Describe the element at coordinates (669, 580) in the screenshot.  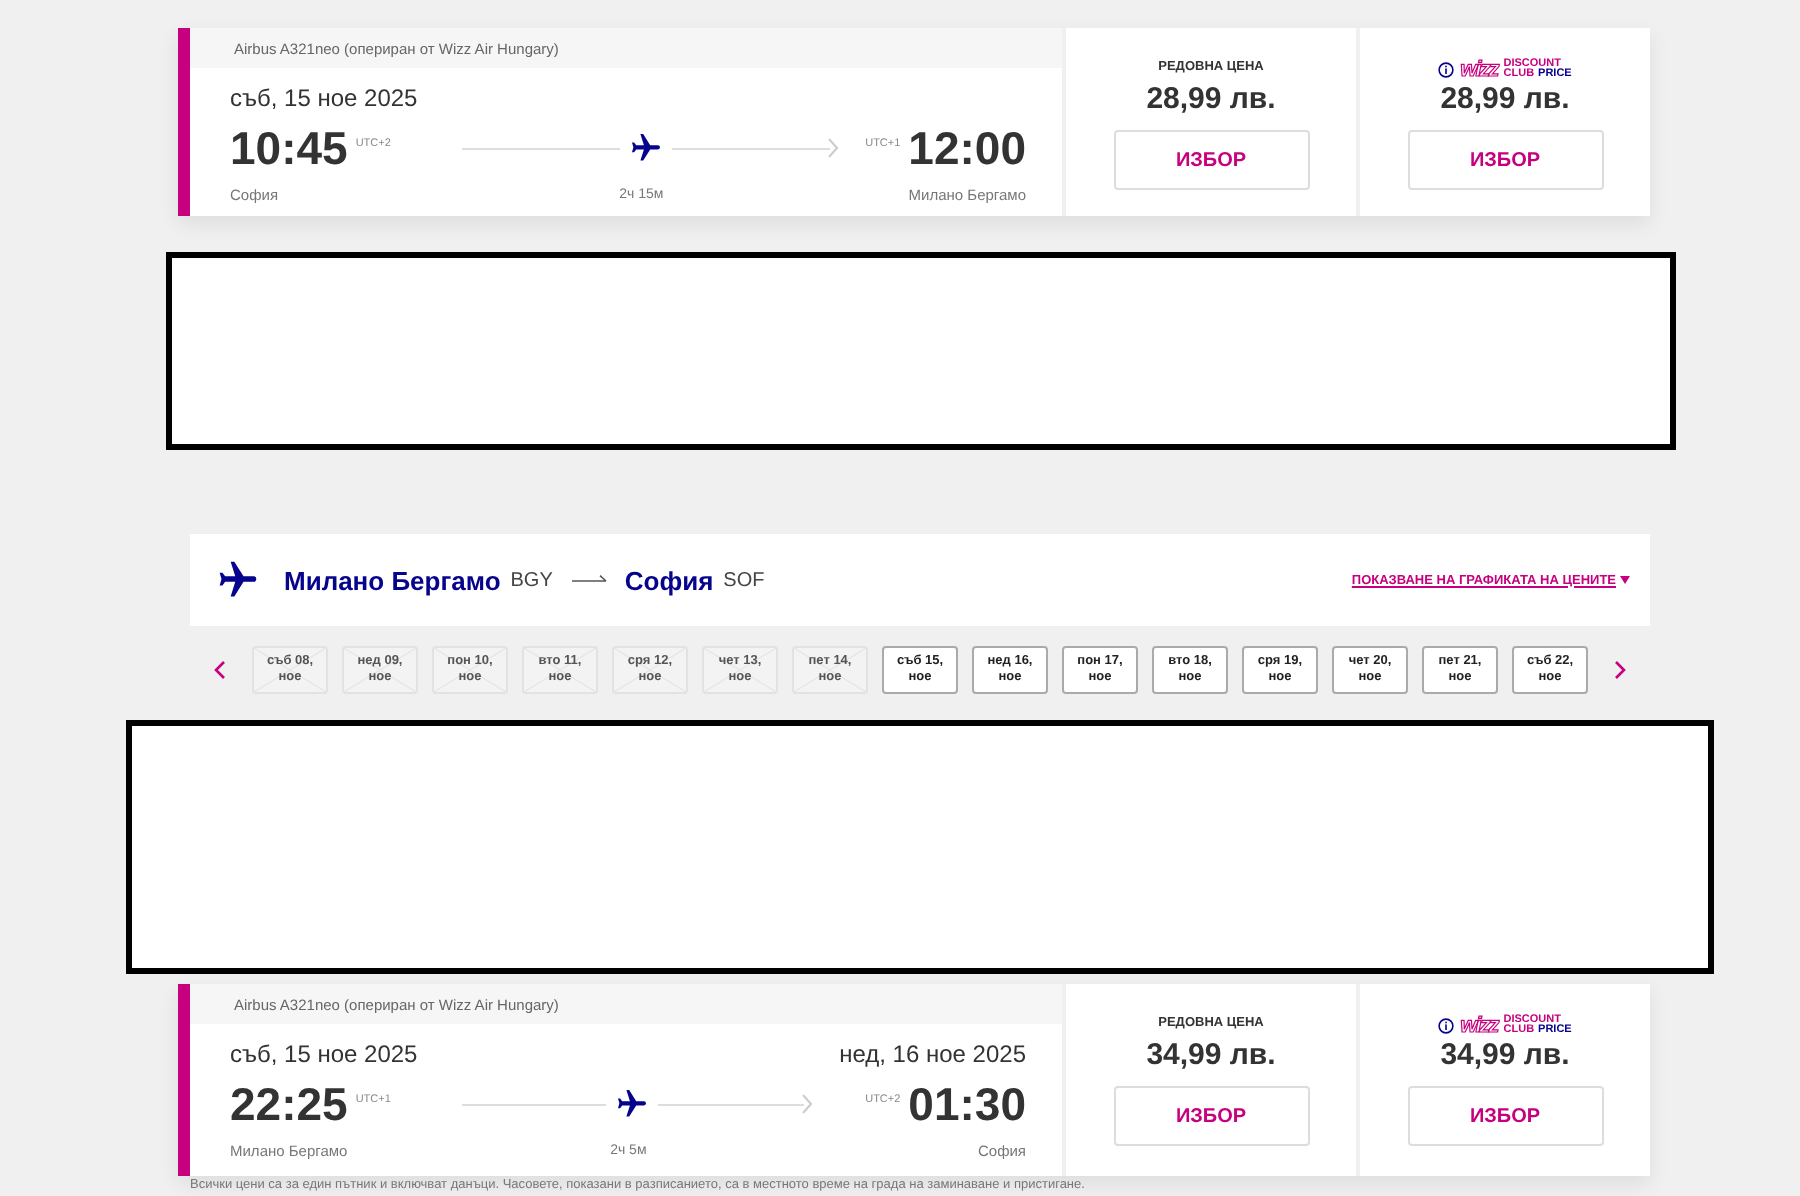
I see `destination-city: София` at that location.